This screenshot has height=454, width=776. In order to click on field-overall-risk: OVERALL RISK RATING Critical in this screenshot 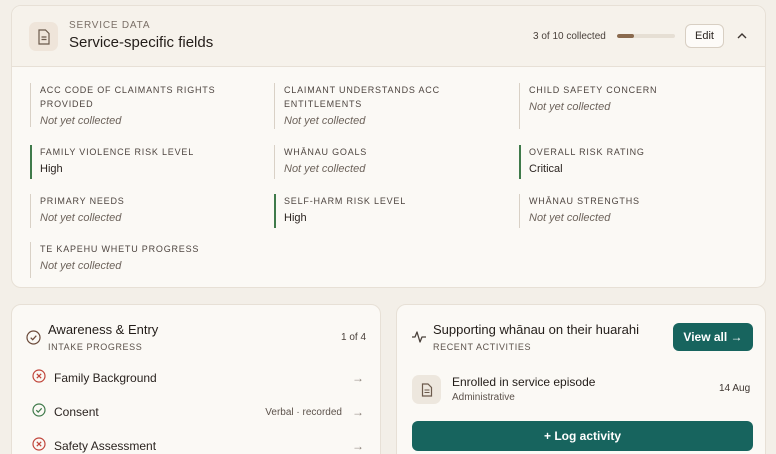, I will do `click(634, 162)`.